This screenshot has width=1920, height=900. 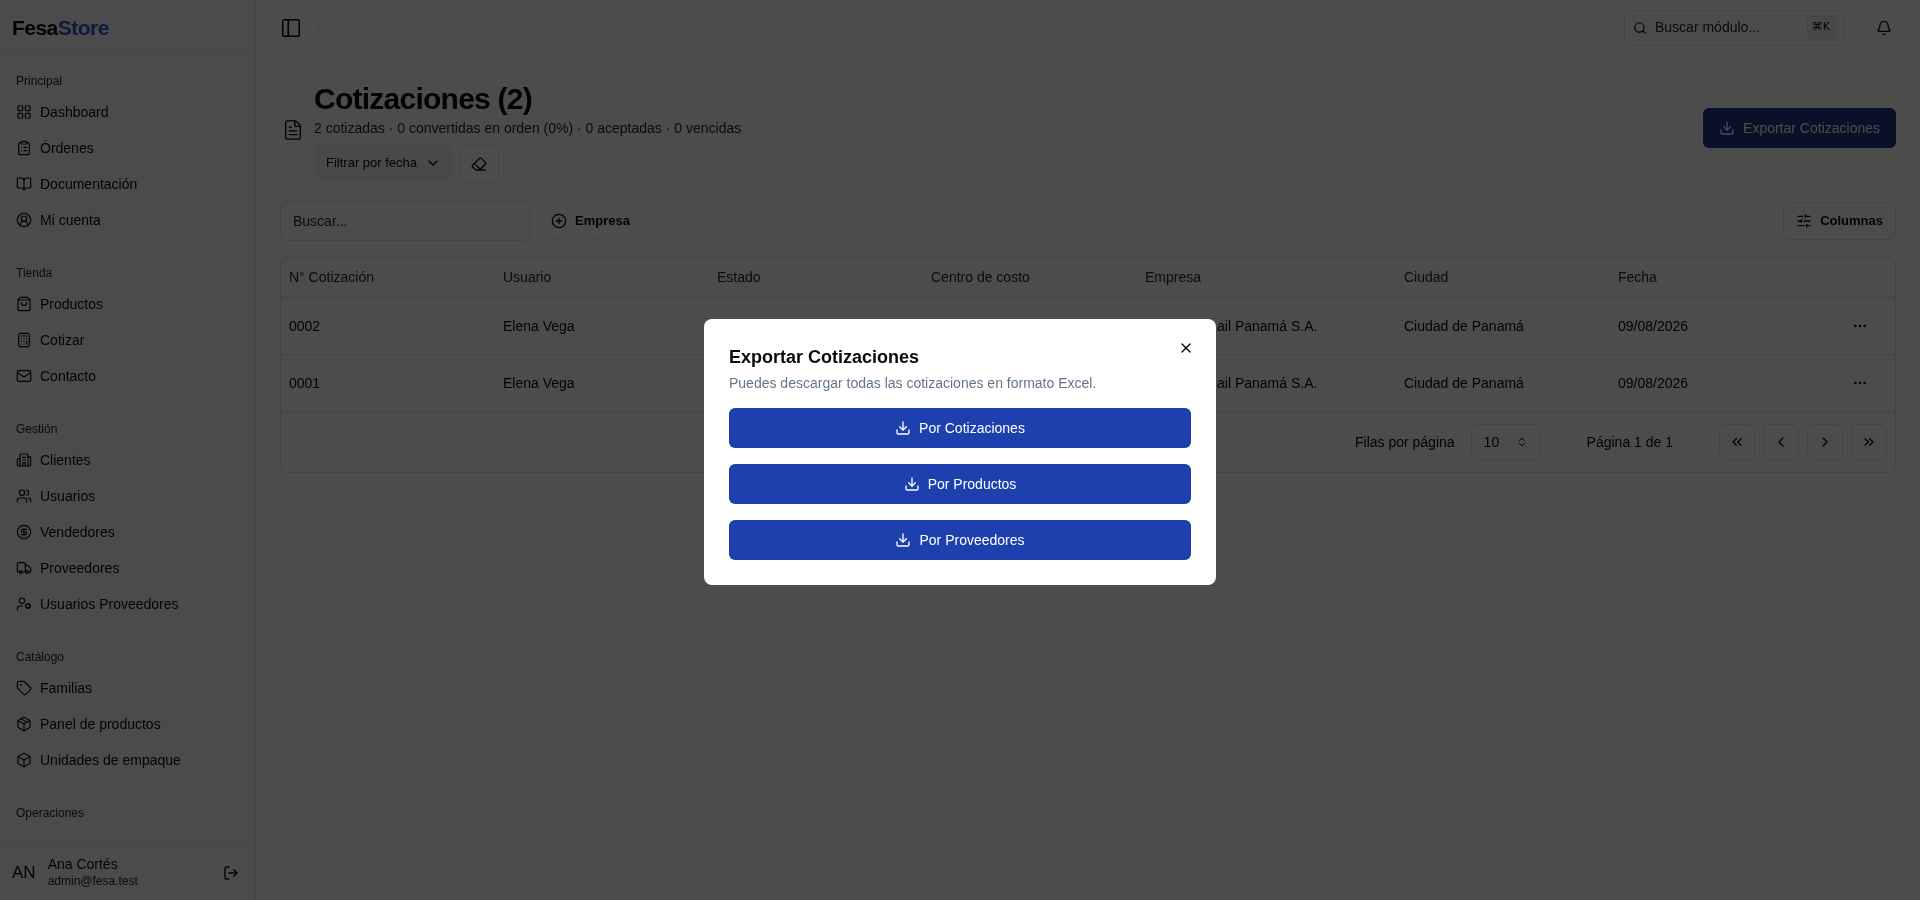 What do you see at coordinates (35, 27) in the screenshot?
I see `logo-text: Fesa` at bounding box center [35, 27].